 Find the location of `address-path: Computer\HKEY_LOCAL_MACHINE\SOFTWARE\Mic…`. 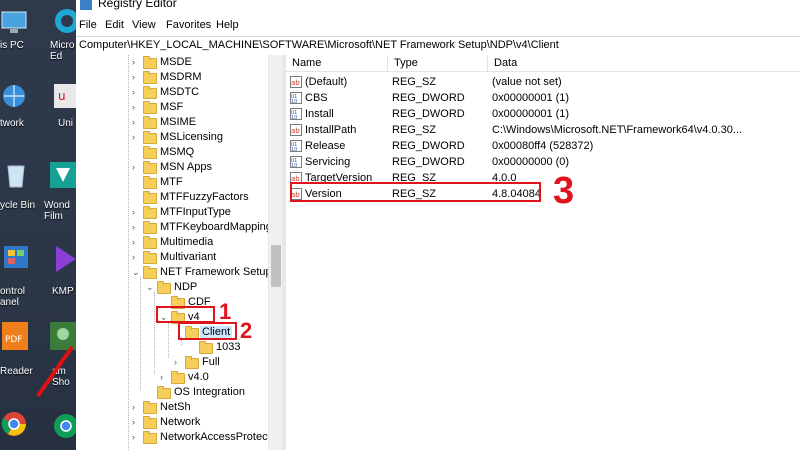

address-path: Computer\HKEY_LOCAL_MACHINE\SOFTWARE\Mic… is located at coordinates (319, 45).